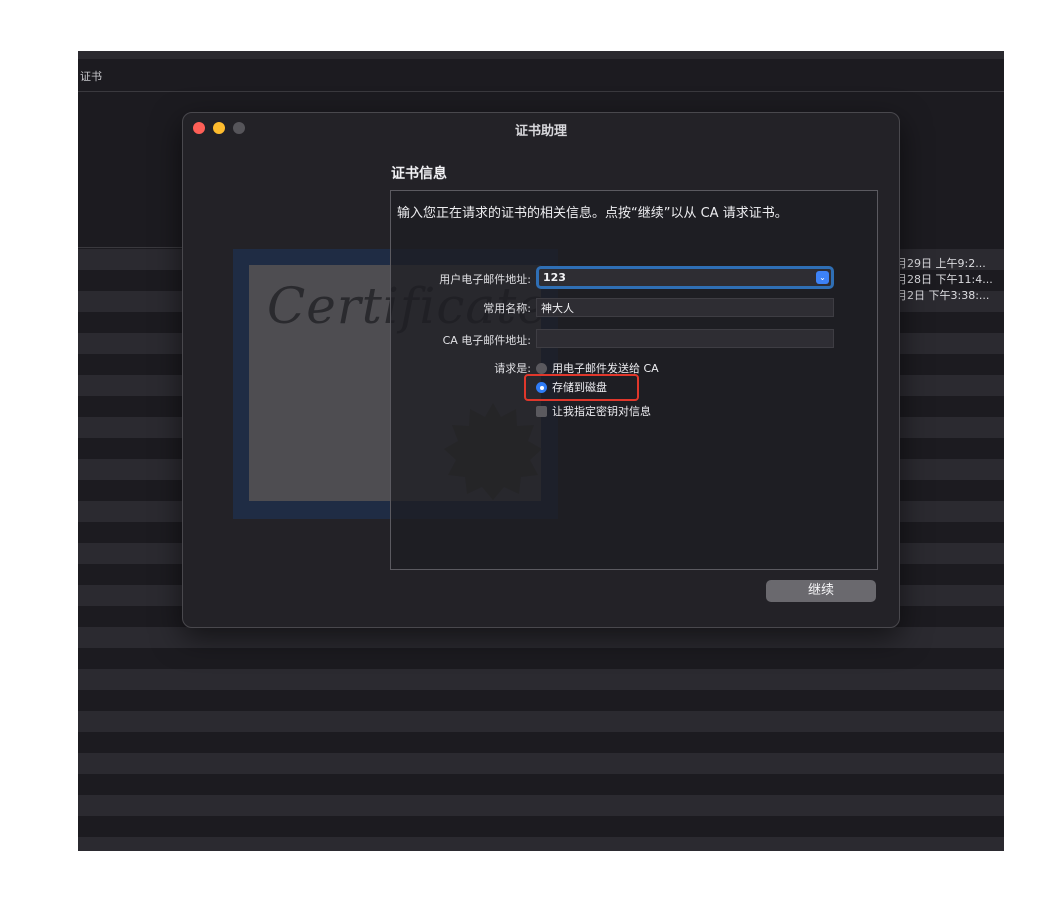 This screenshot has width=1046, height=906. I want to click on ca-email-label: CA 电子邮件地址:, so click(486, 340).